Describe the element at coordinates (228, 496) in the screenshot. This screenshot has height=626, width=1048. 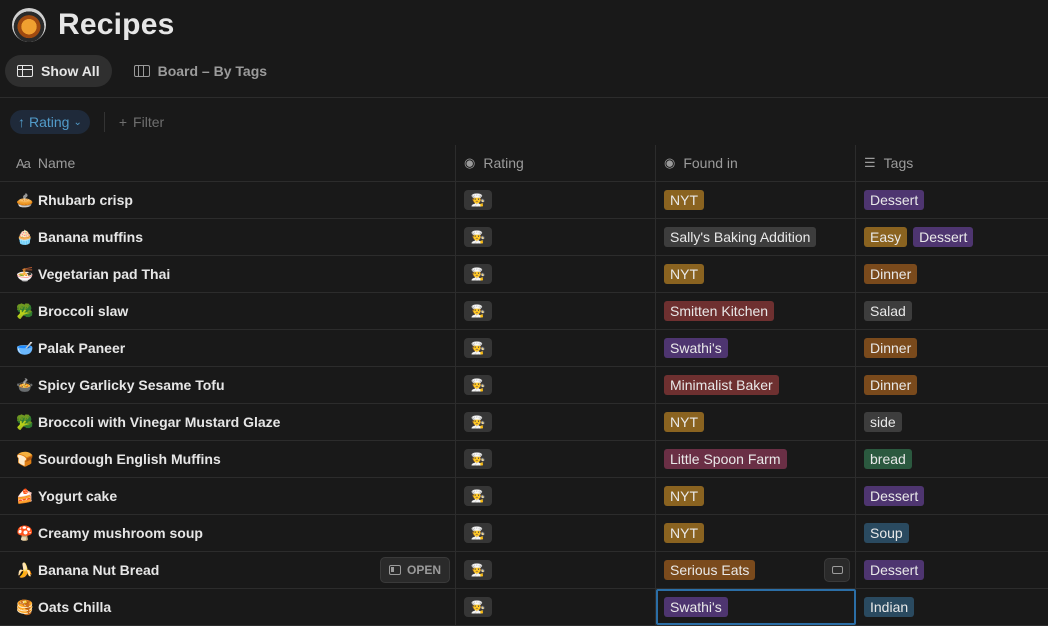
I see `name-cell: 🍰 Yogurt cake` at that location.